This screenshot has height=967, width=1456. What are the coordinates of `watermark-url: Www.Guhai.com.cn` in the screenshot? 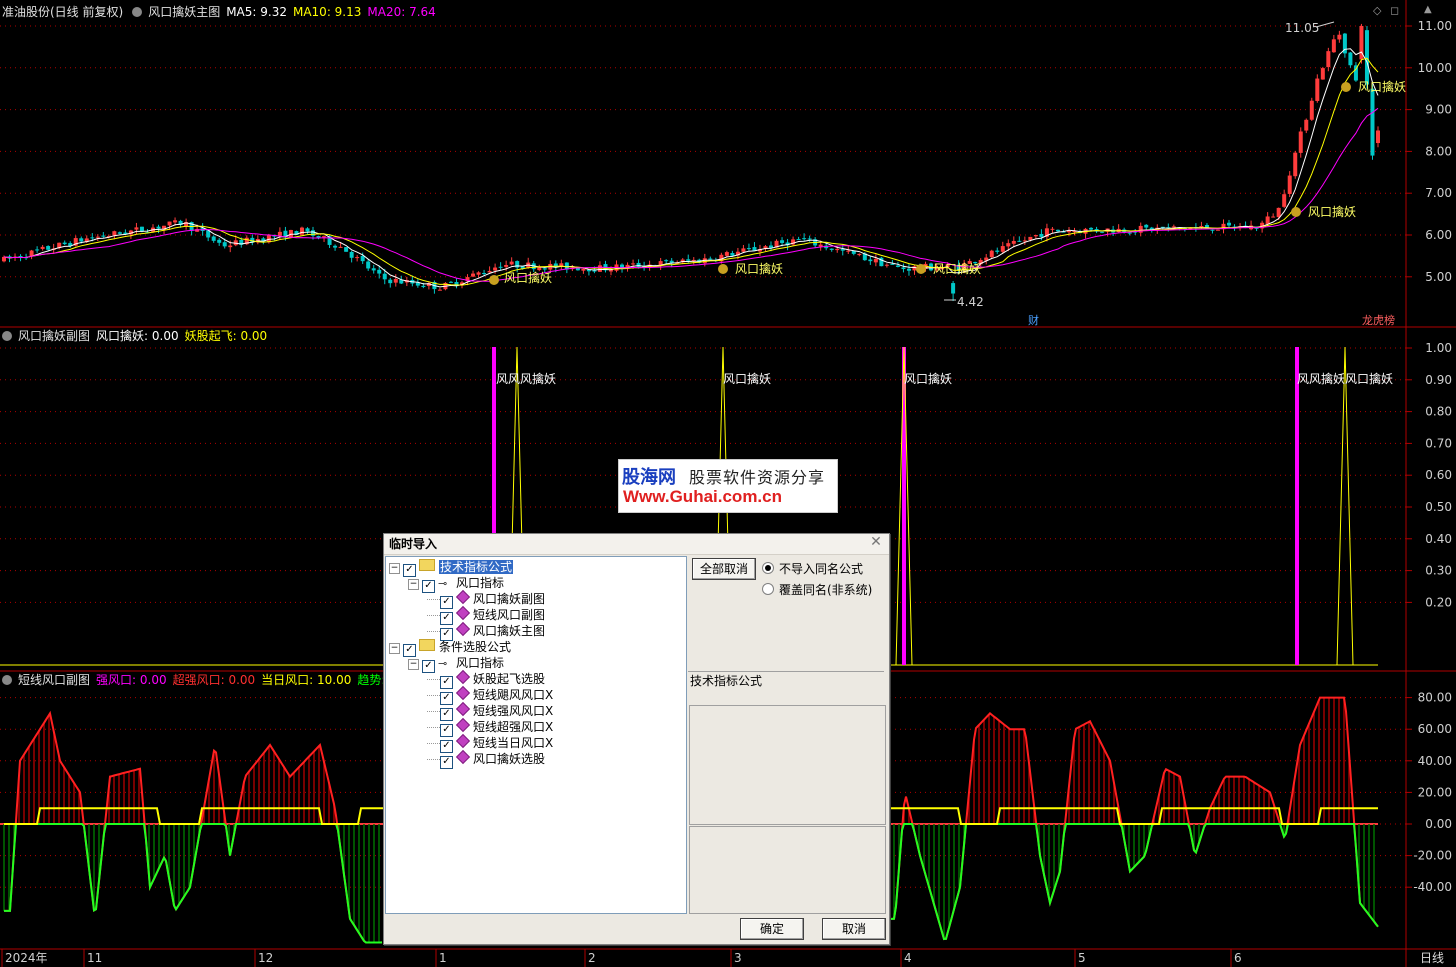 It's located at (702, 496).